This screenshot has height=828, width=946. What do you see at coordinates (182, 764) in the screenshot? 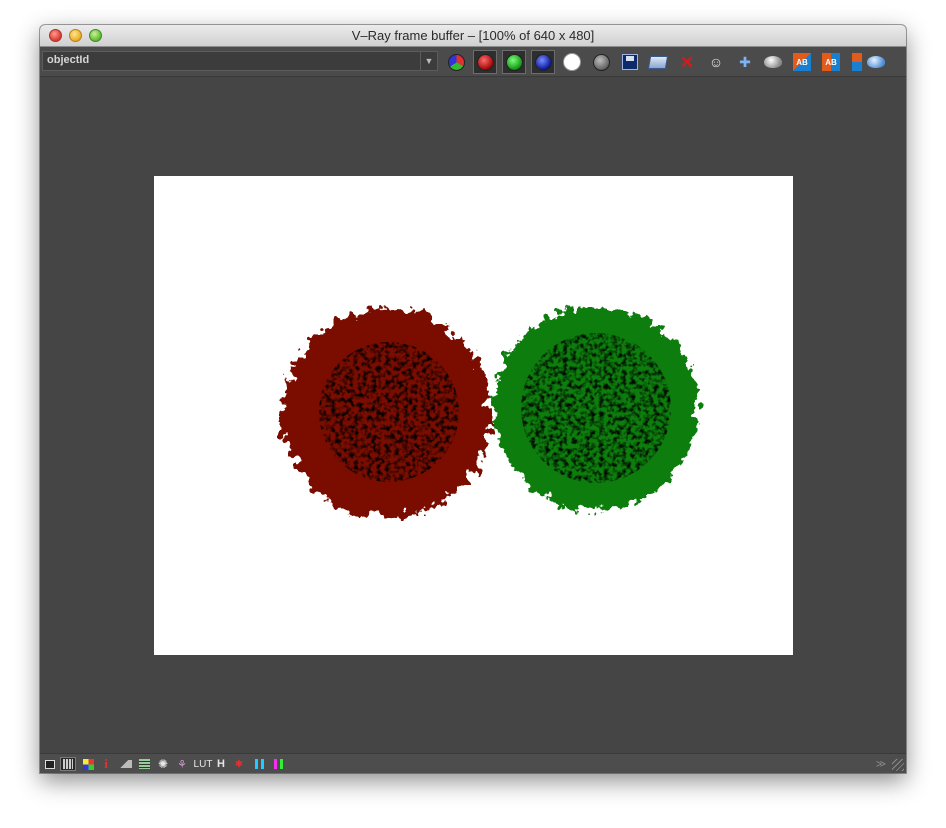
I see `histogram-icon: ⚘` at bounding box center [182, 764].